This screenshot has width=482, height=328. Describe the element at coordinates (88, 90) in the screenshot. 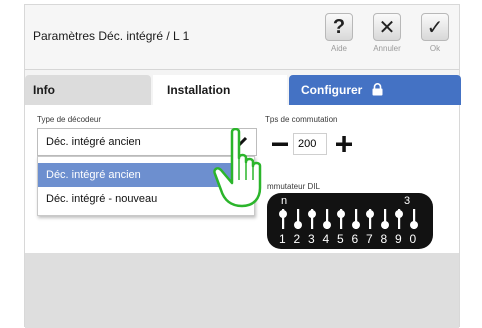

I see `tab-info: Info` at that location.